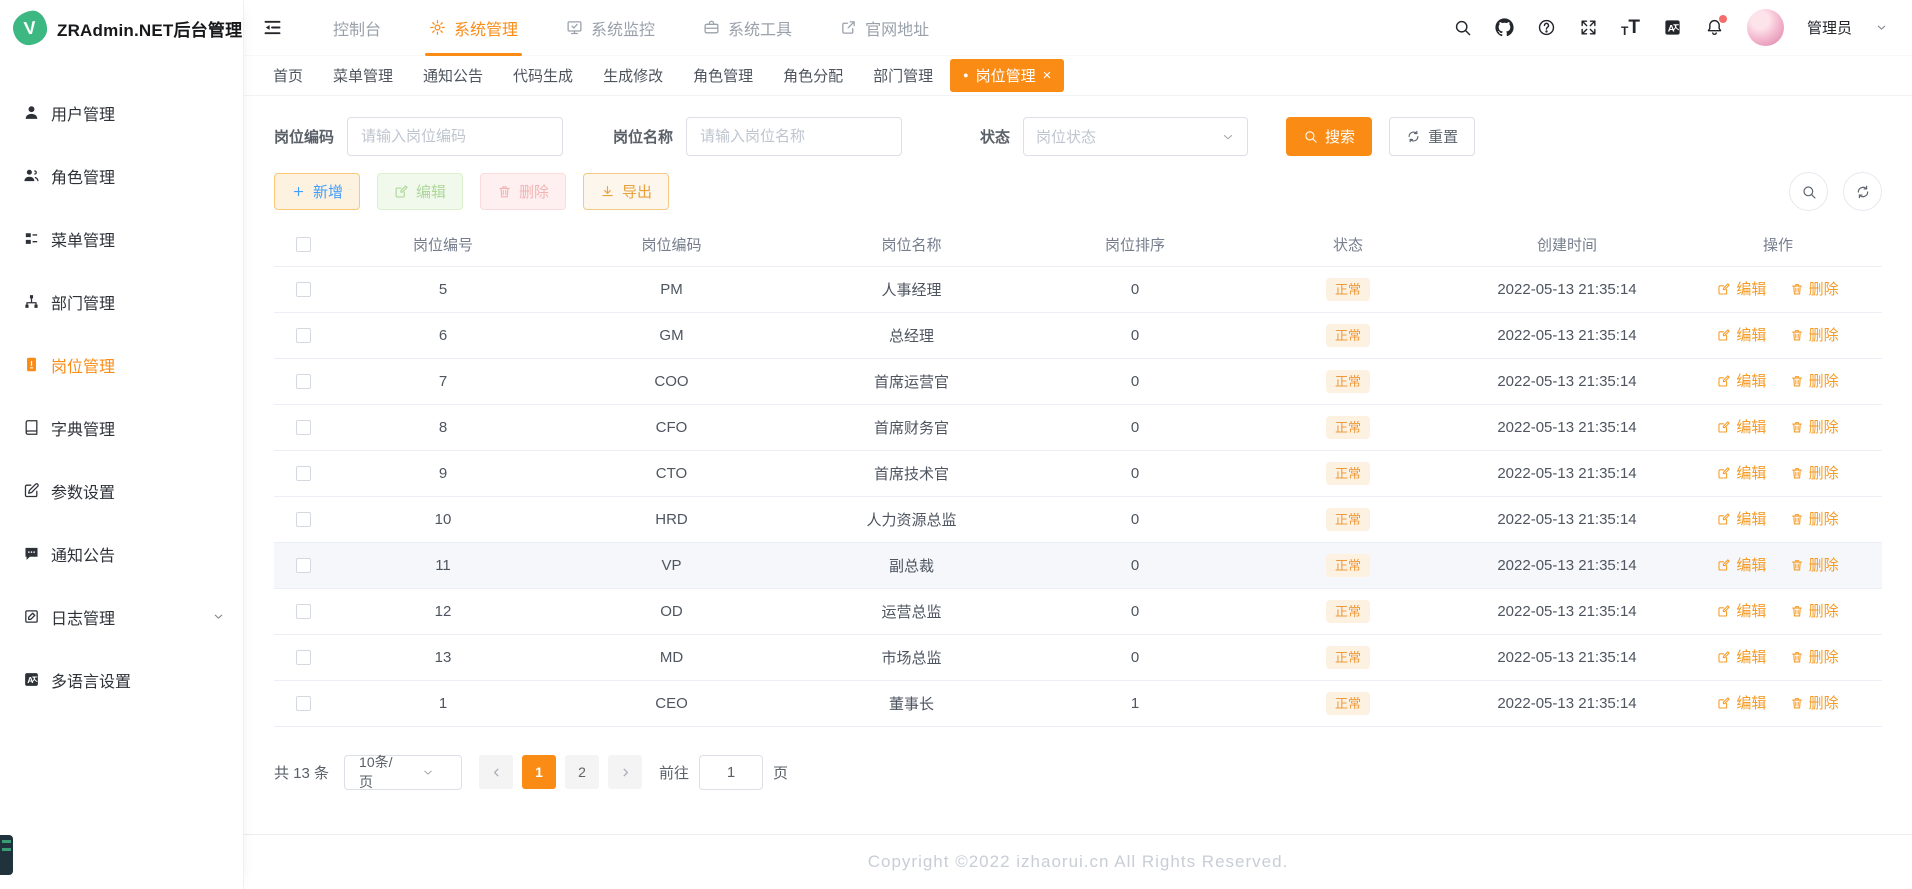 This screenshot has width=1912, height=889. I want to click on edit-icon, so click(1724, 335).